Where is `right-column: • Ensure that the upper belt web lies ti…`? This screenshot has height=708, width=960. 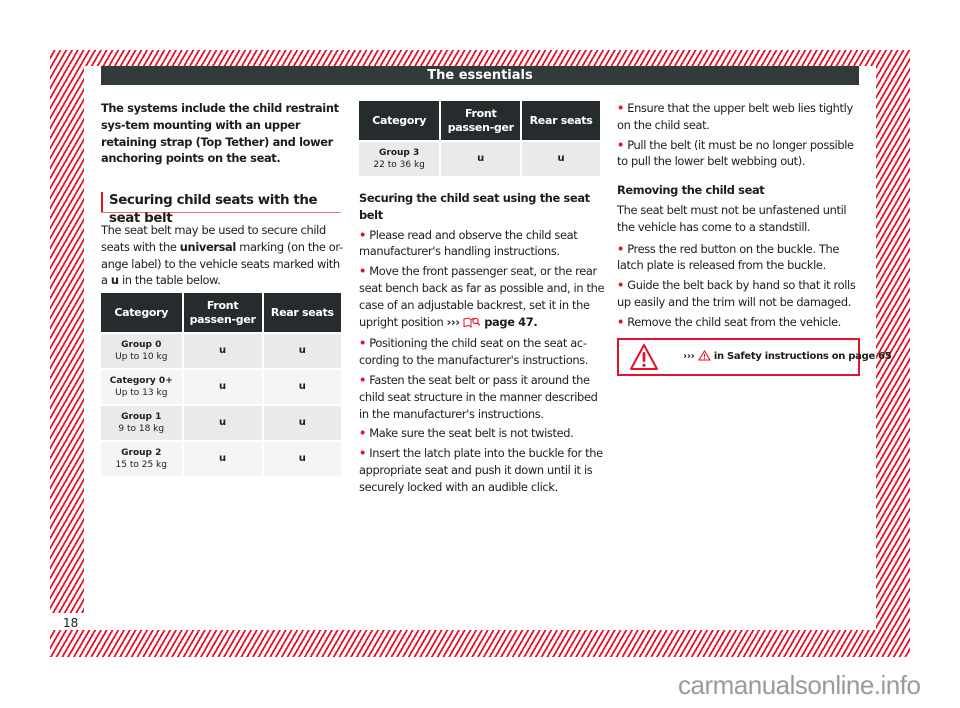
right-column: • Ensure that the upper belt web lies ti… is located at coordinates (740, 217).